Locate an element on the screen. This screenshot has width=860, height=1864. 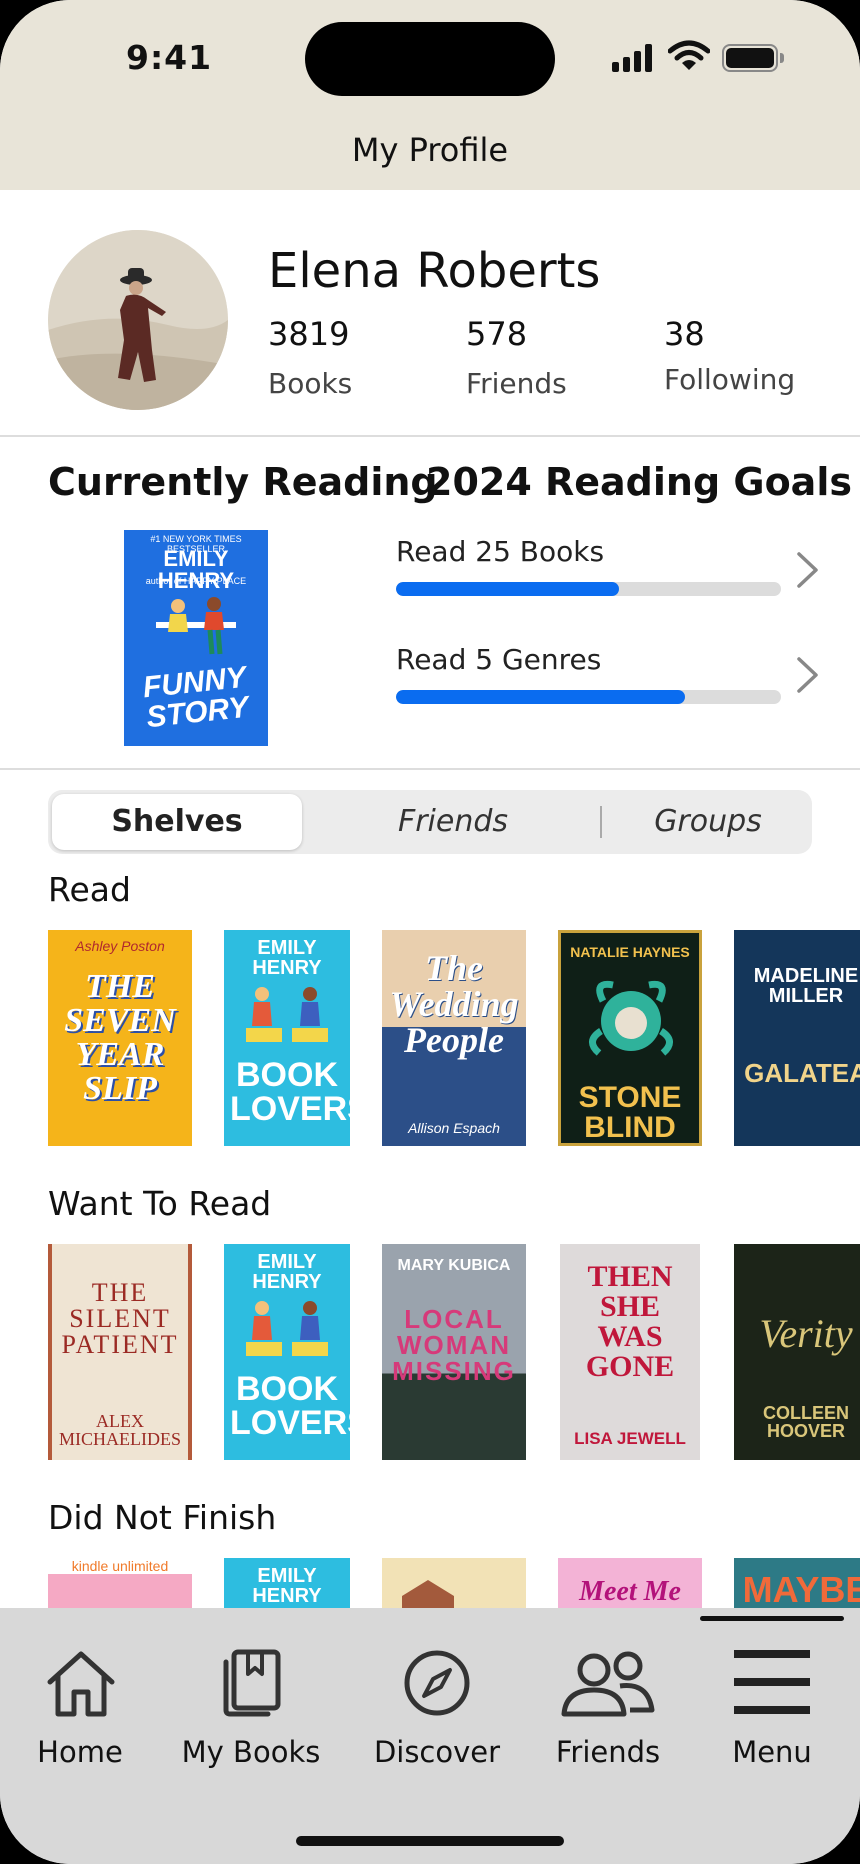
wifi-icon is located at coordinates (689, 55).